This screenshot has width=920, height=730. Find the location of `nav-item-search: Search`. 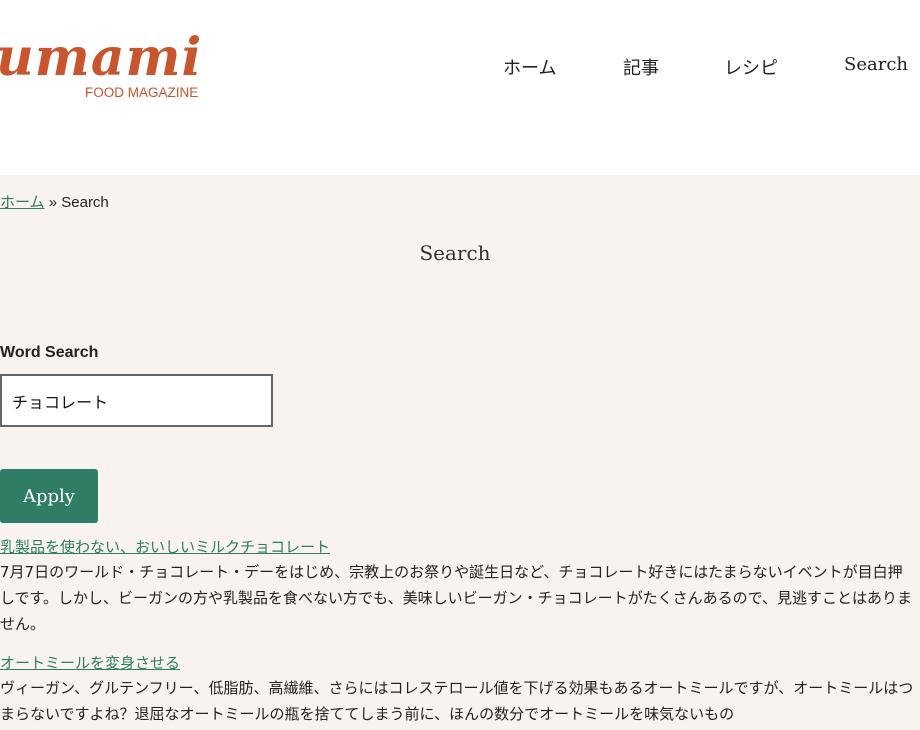

nav-item-search: Search is located at coordinates (876, 64).